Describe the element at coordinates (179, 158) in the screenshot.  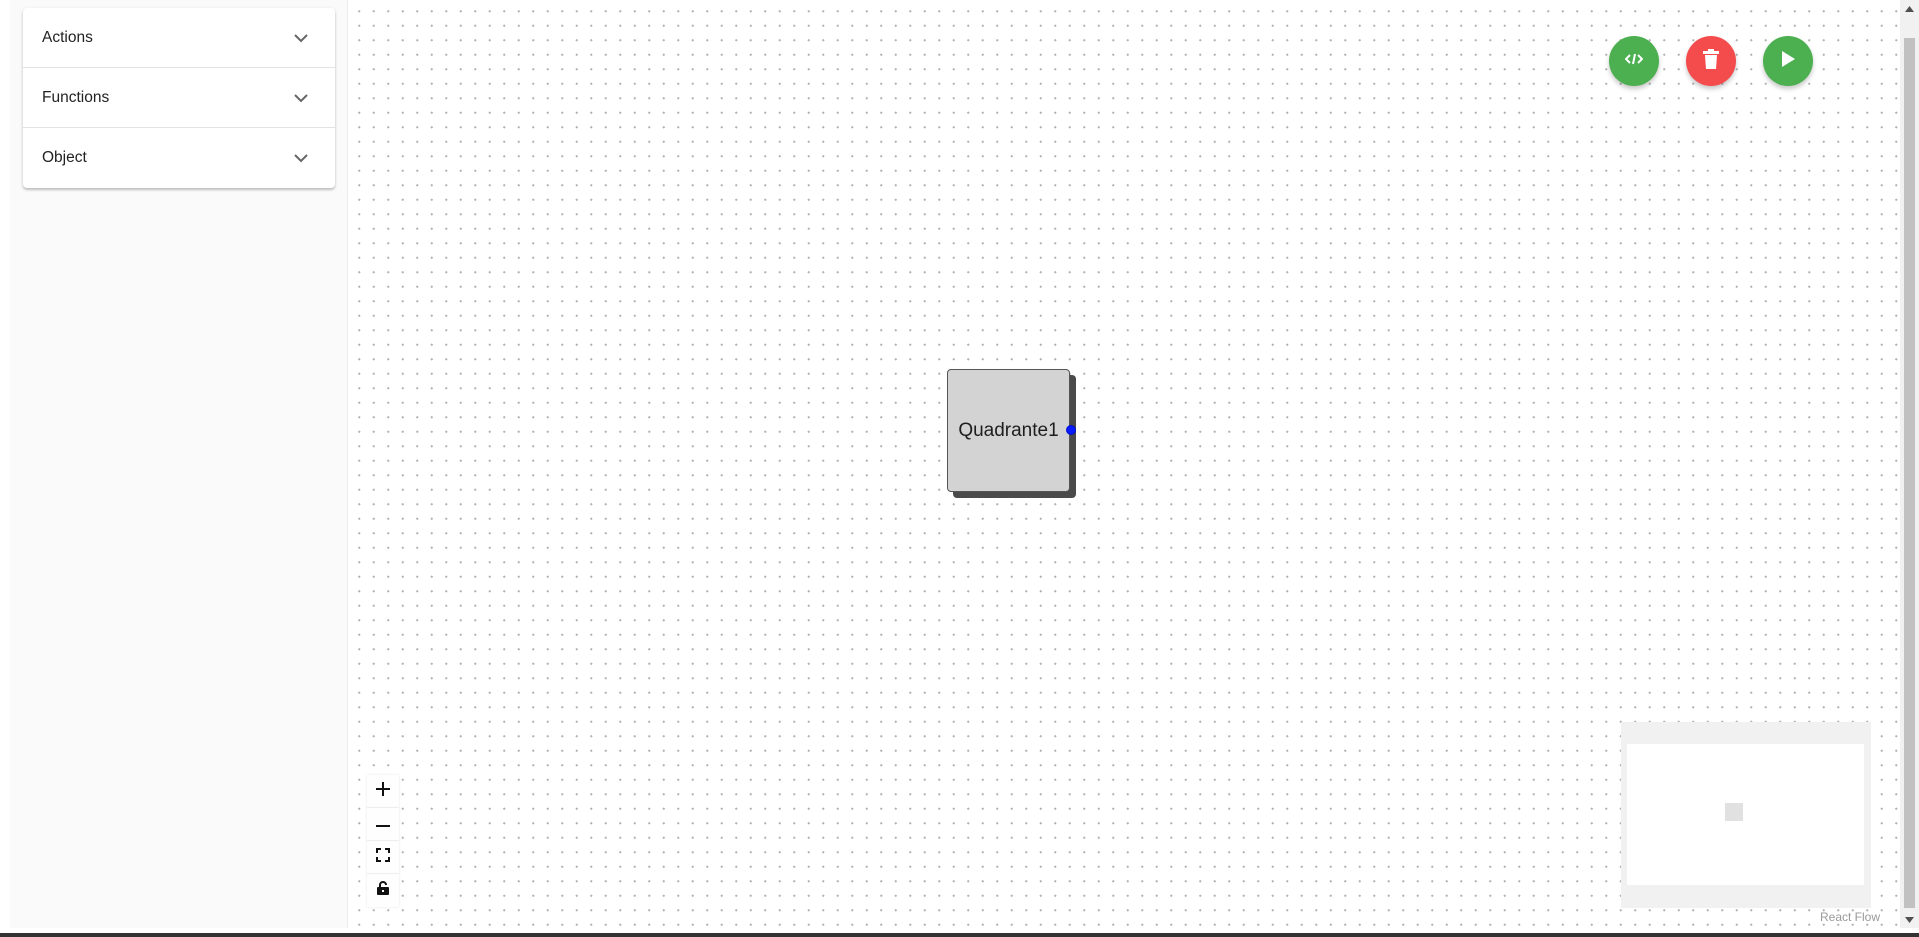
I see `accordion-item-object: Object` at that location.